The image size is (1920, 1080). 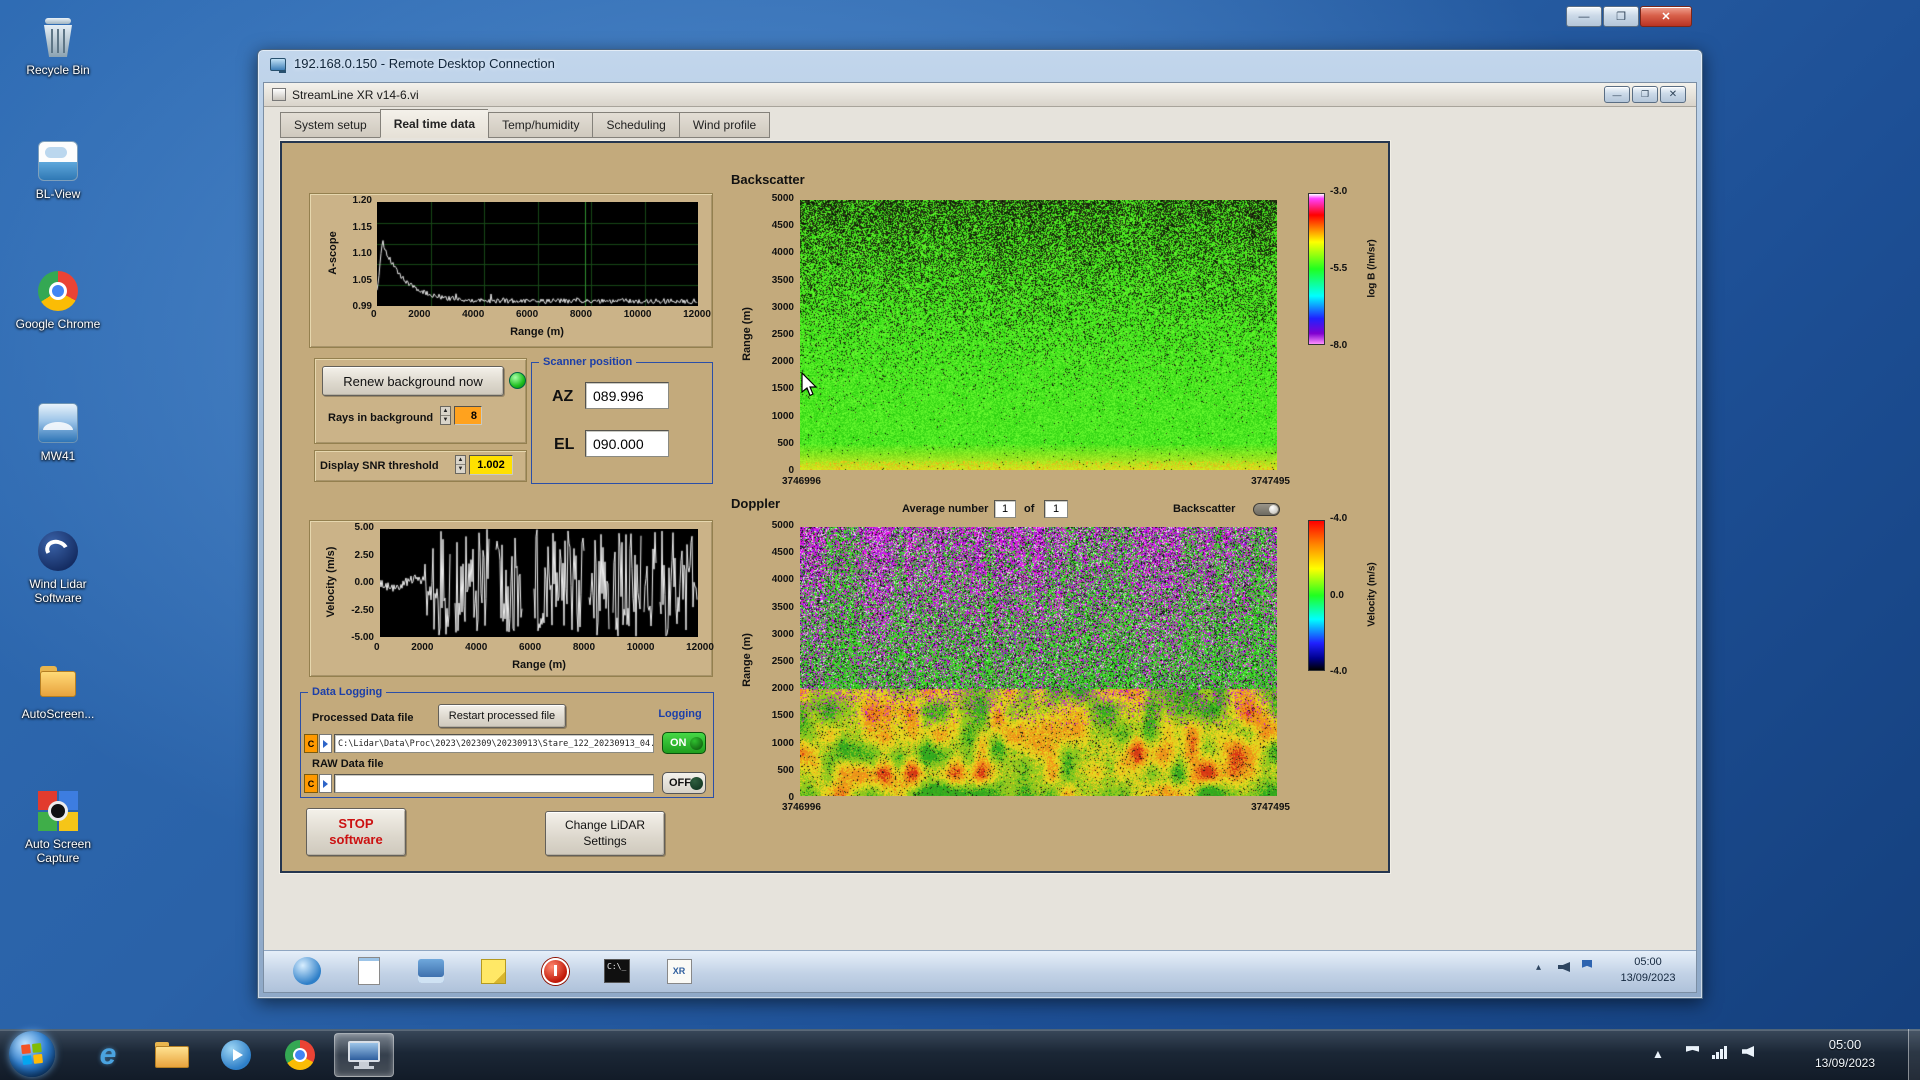 What do you see at coordinates (782, 307) in the screenshot?
I see `tick-label: 3000` at bounding box center [782, 307].